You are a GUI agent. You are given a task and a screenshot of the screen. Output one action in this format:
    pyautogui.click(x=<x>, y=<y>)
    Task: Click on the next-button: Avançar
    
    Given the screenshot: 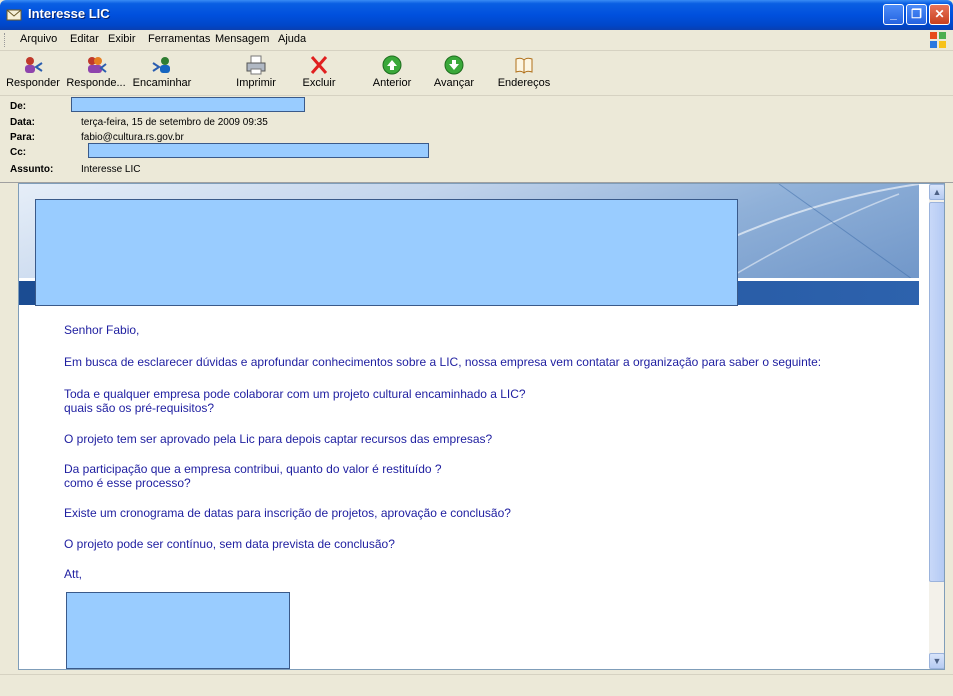 What is the action you would take?
    pyautogui.click(x=454, y=73)
    